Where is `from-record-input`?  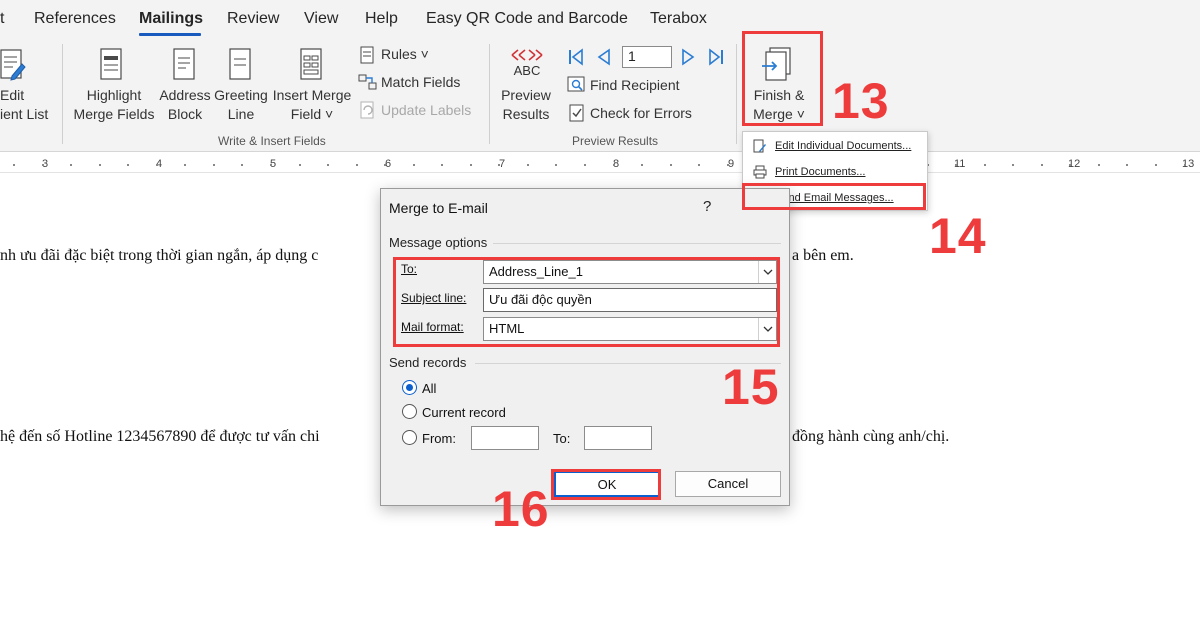 from-record-input is located at coordinates (505, 438).